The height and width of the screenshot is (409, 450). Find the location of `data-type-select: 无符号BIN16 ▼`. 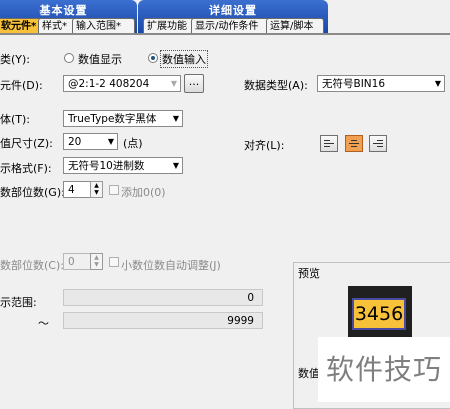

data-type-select: 无符号BIN16 ▼ is located at coordinates (381, 83).